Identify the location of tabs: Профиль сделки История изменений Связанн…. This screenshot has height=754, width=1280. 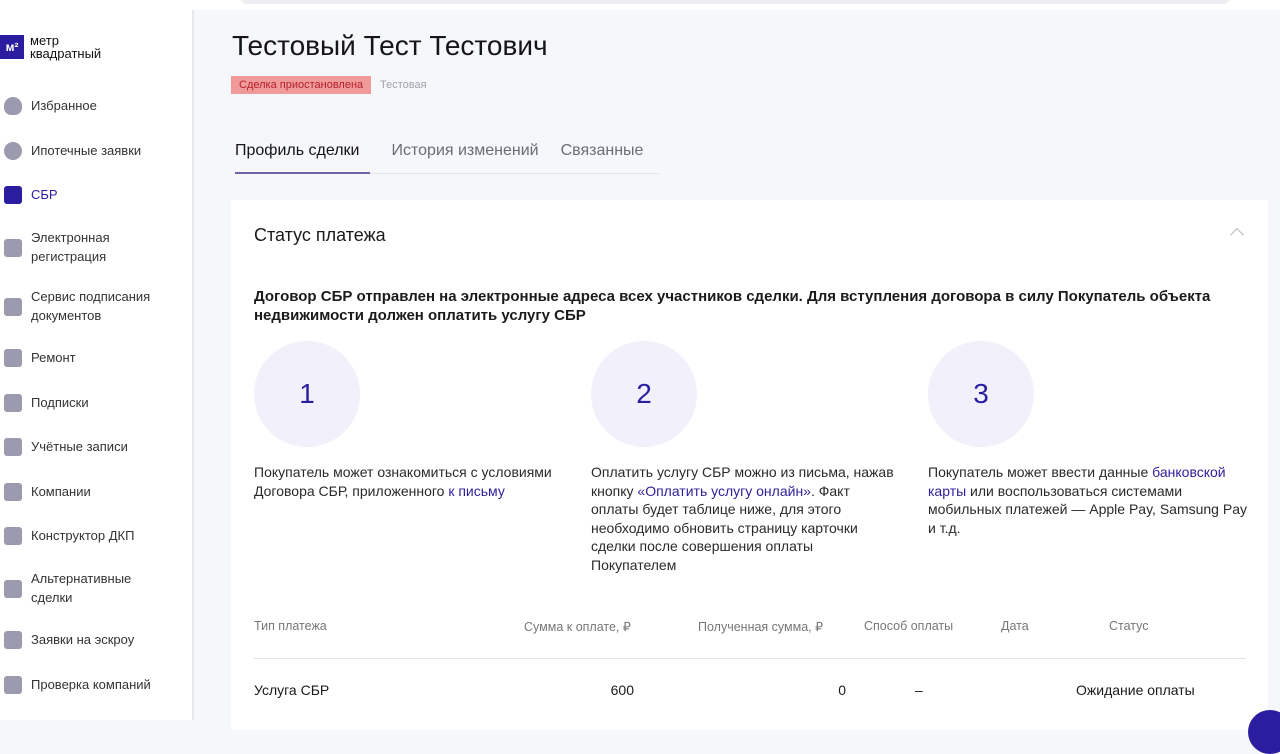
(447, 157).